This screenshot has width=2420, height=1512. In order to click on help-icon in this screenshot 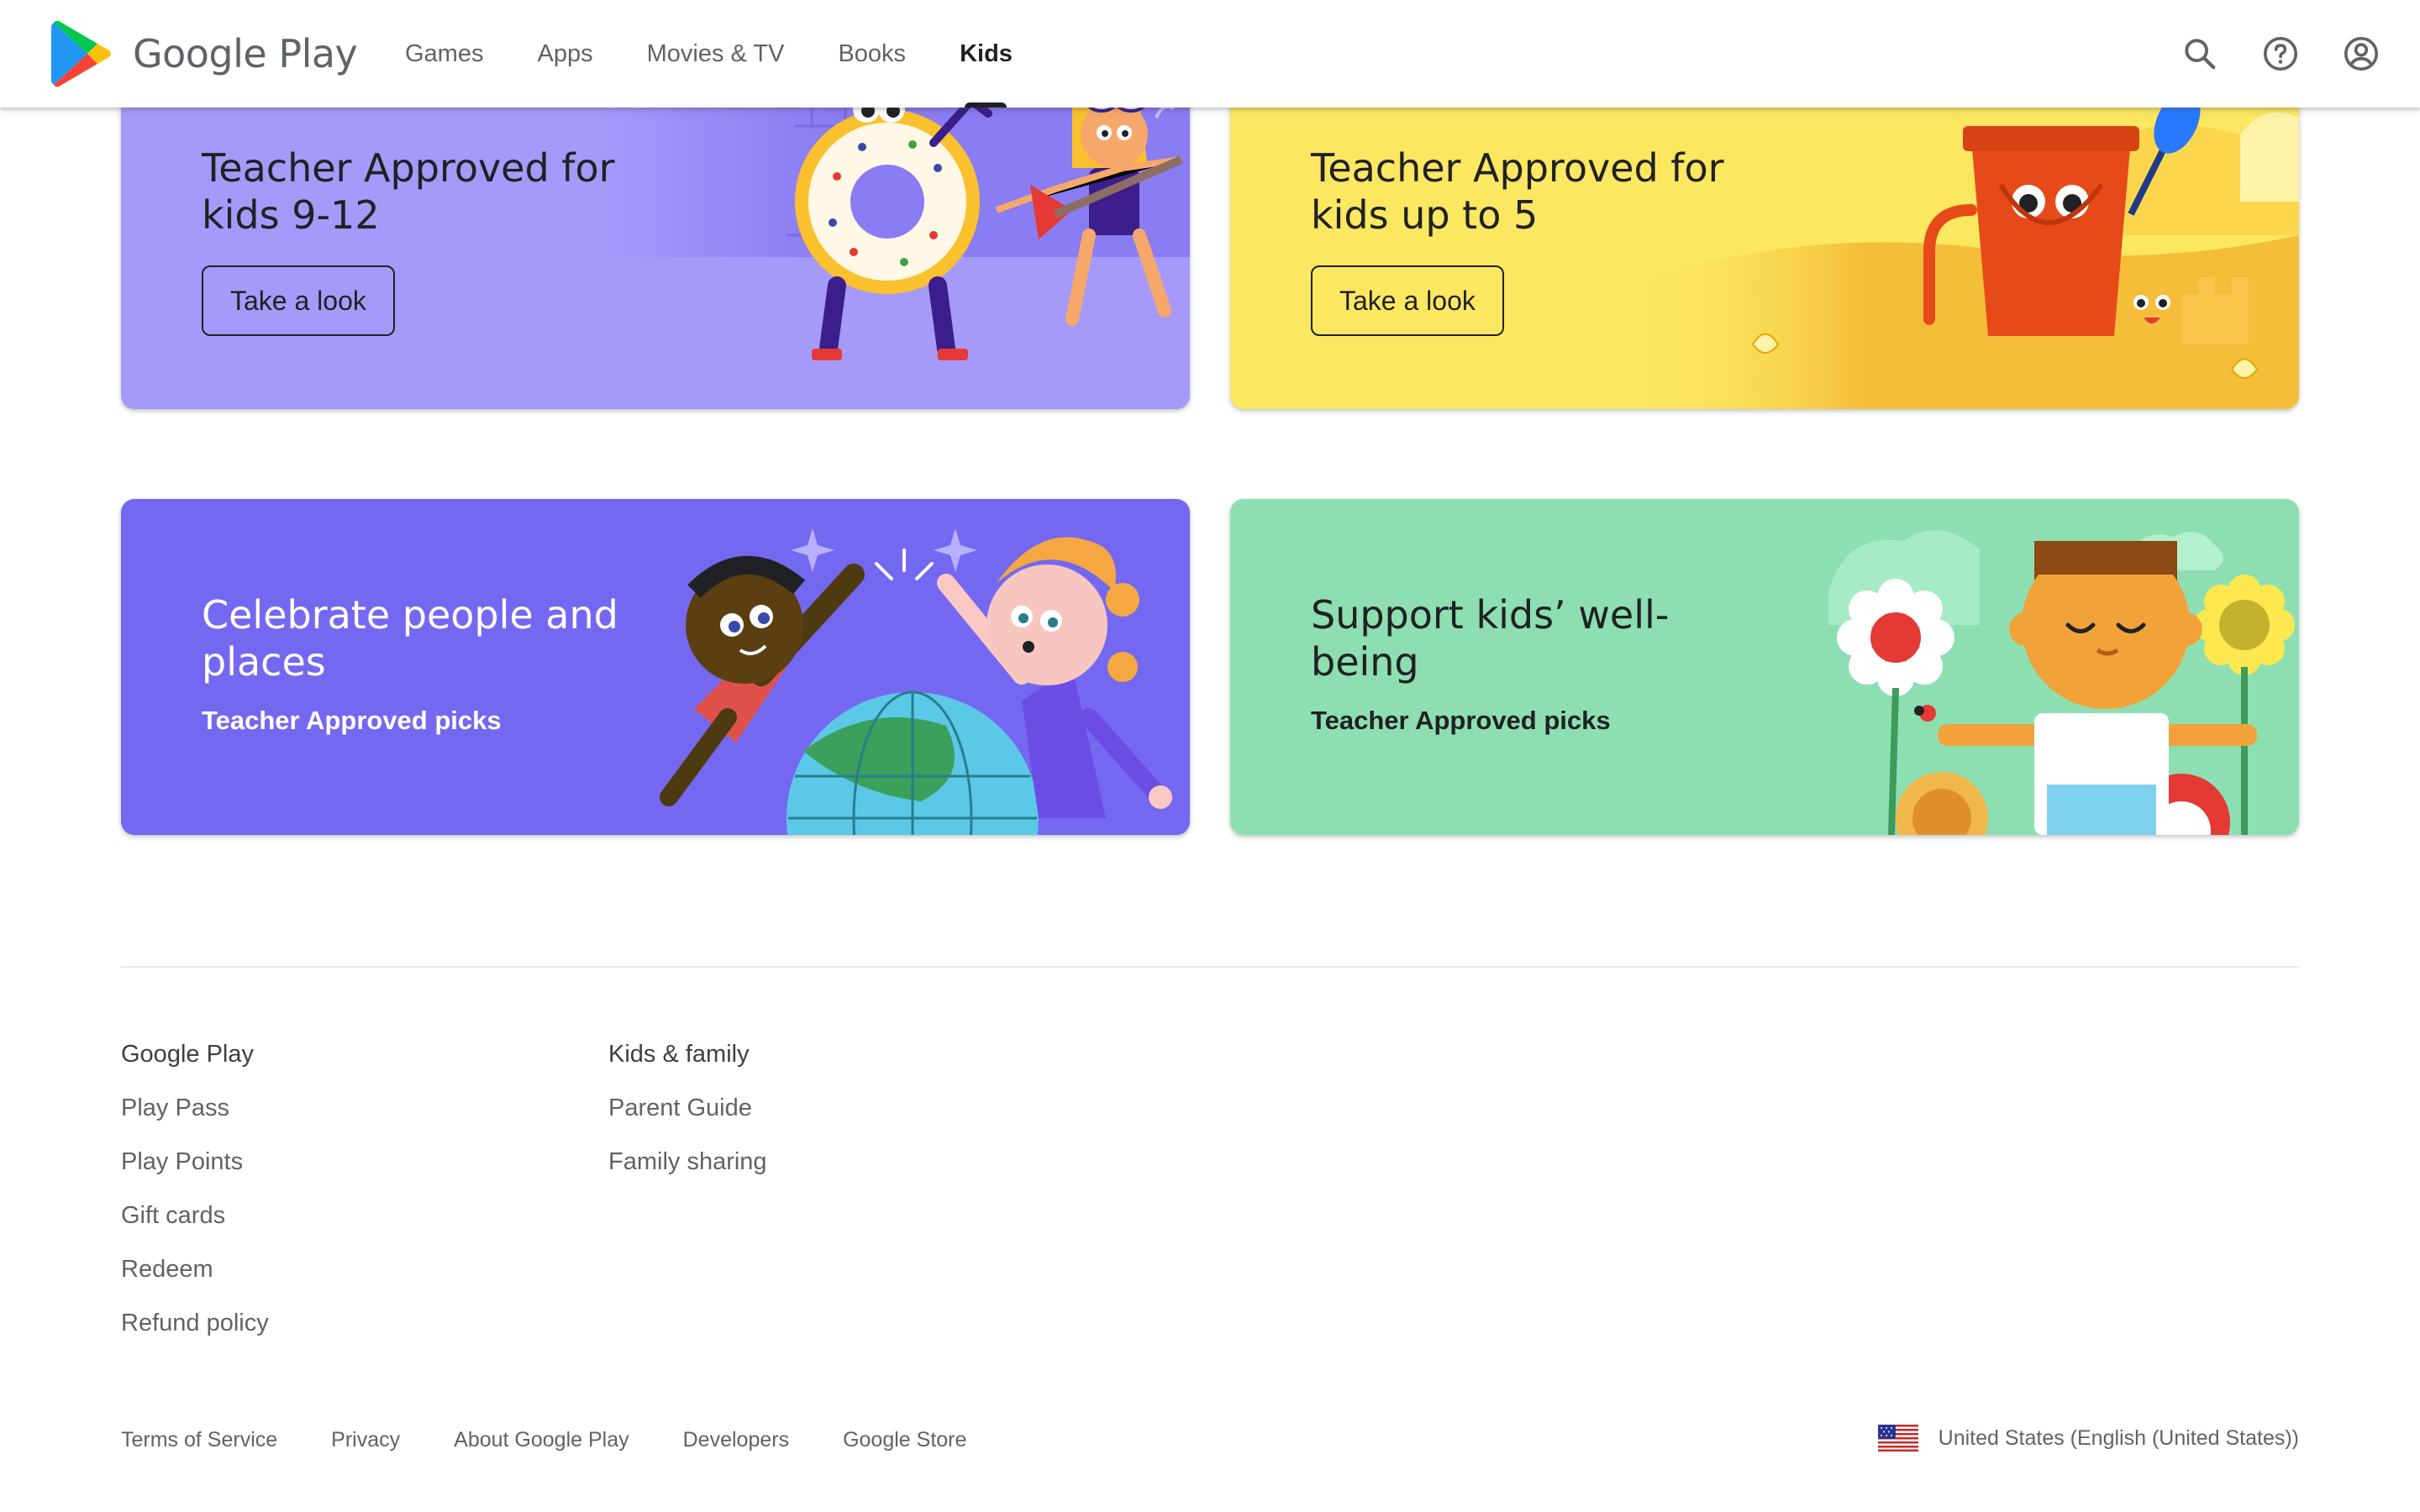, I will do `click(2280, 53)`.